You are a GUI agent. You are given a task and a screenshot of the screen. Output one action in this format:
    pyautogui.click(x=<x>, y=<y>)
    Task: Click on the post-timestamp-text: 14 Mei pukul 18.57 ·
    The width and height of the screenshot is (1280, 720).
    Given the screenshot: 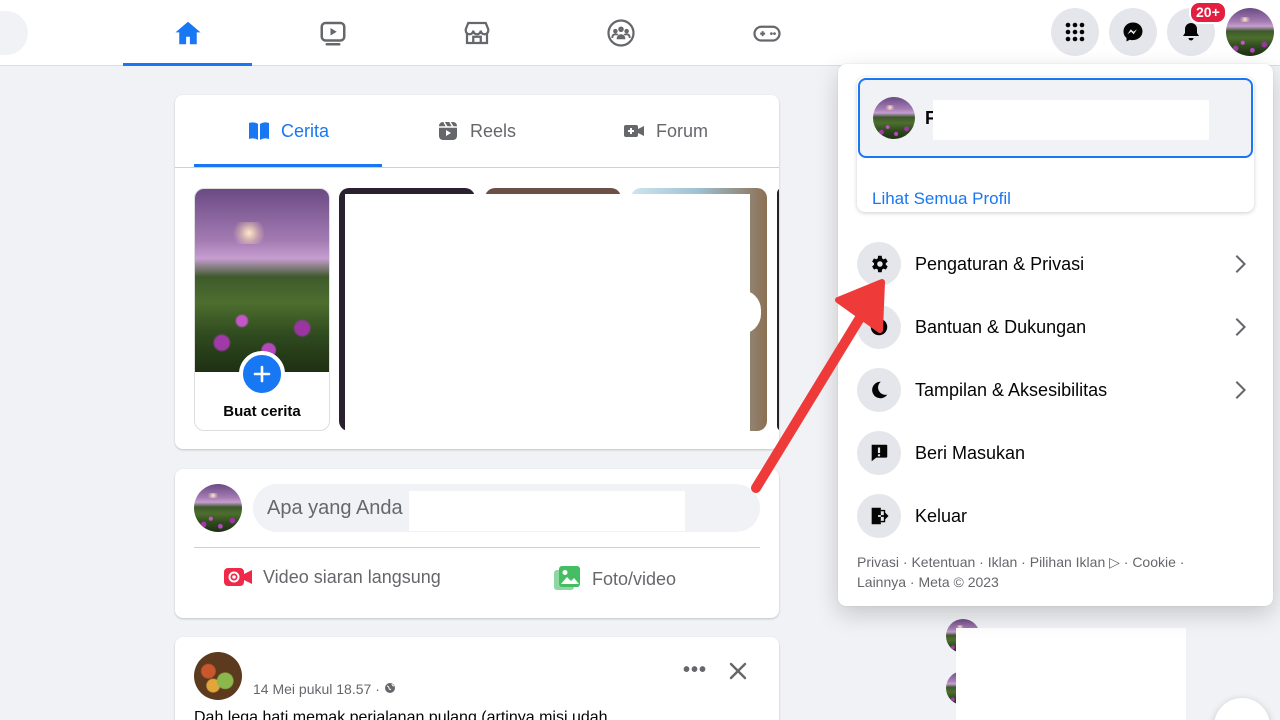 What is the action you would take?
    pyautogui.click(x=318, y=689)
    